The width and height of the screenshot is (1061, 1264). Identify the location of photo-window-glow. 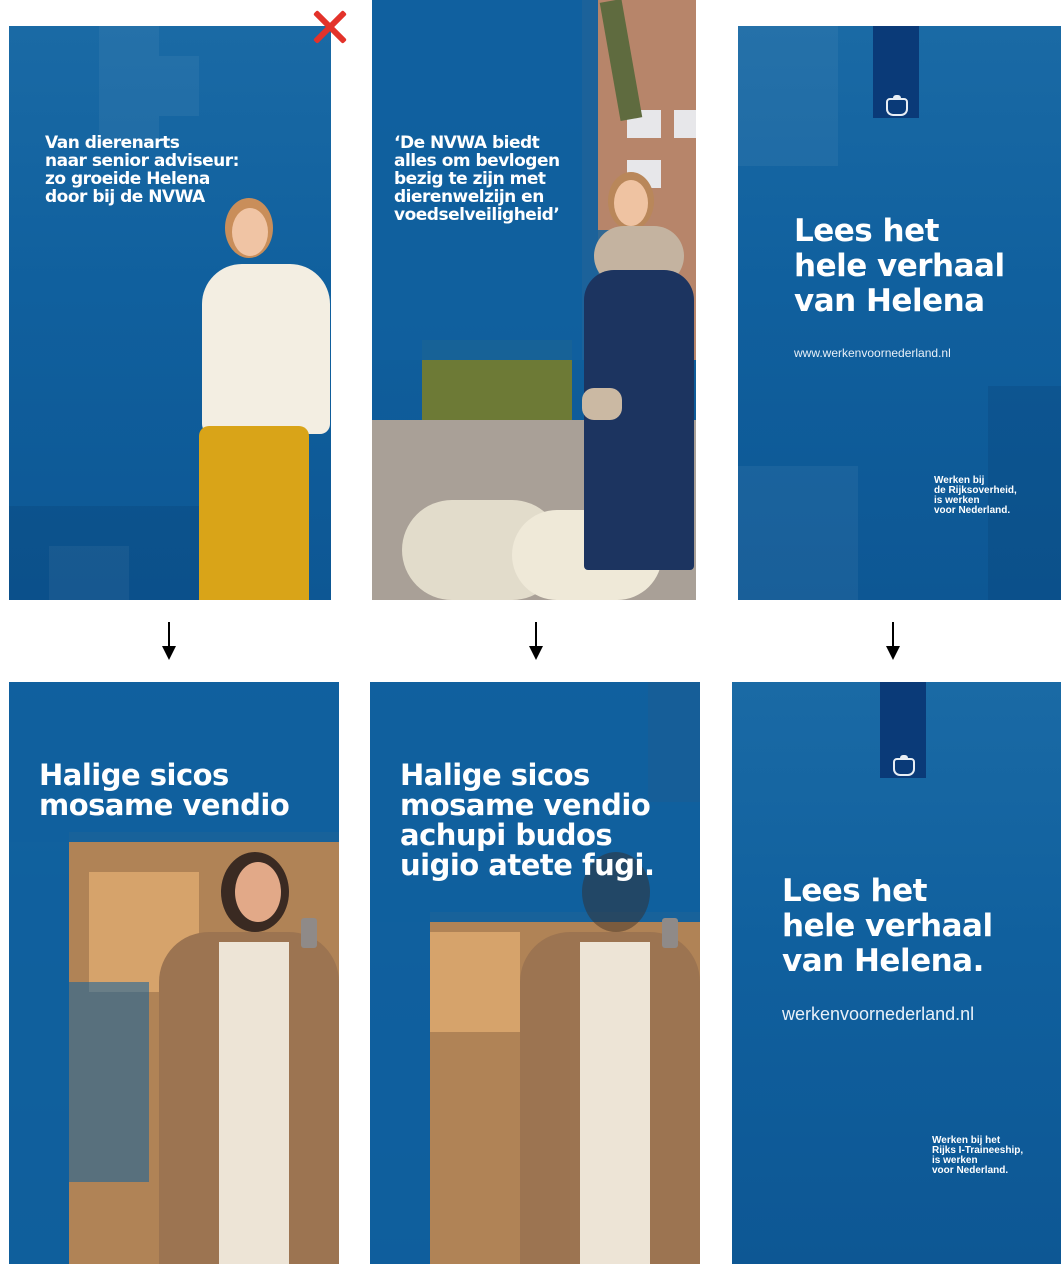
(475, 982).